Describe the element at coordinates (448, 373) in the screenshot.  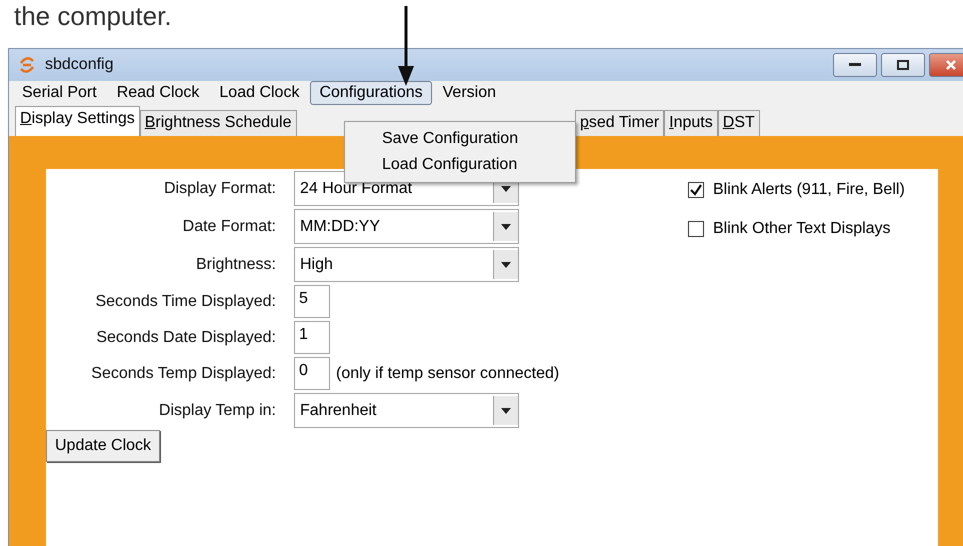
I see `hint-text: (only if temp sensor connected)` at that location.